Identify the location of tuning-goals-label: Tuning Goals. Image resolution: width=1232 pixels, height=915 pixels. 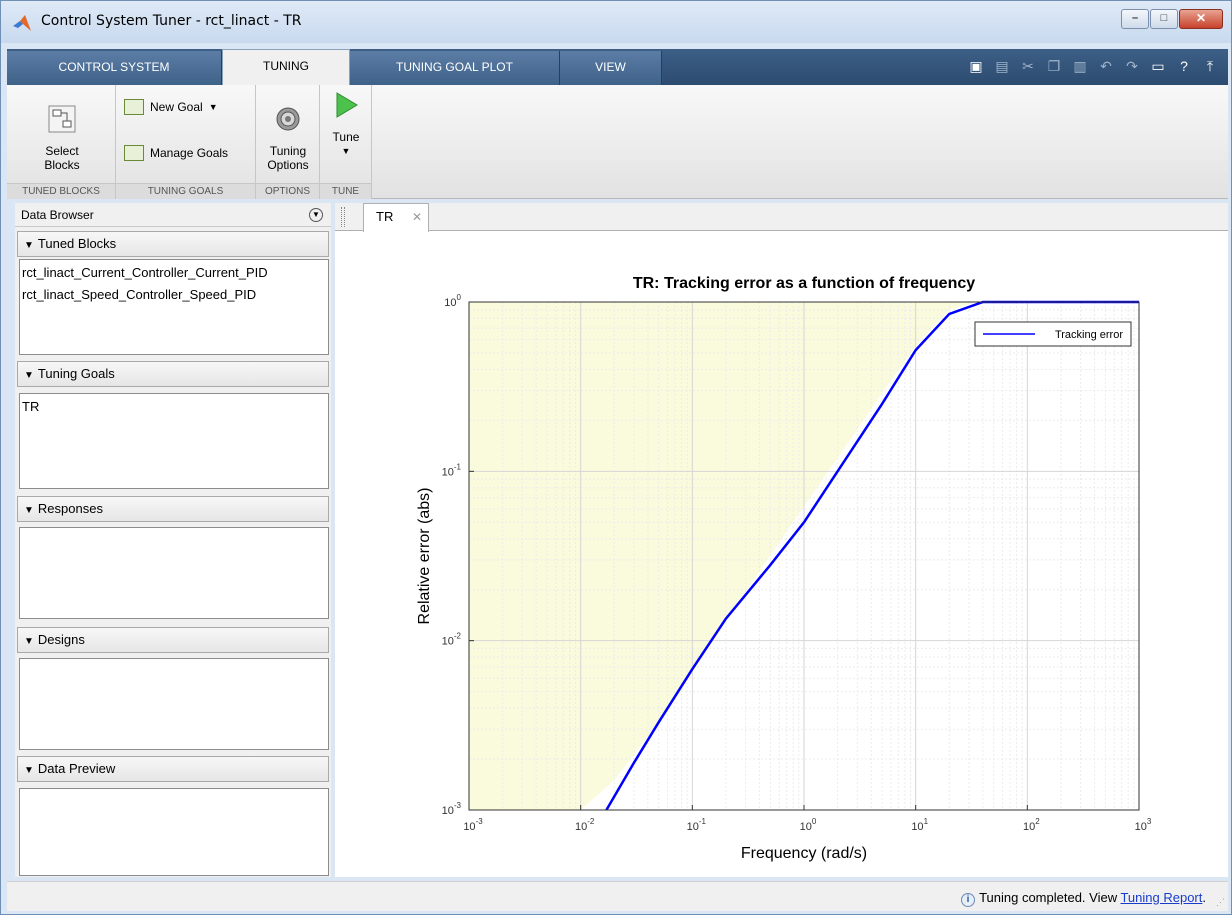
(76, 373).